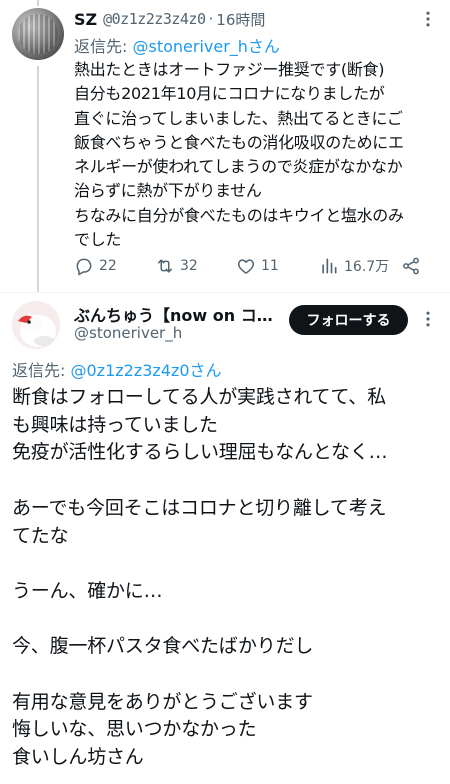  What do you see at coordinates (95, 266) in the screenshot?
I see `reply-button: 22` at bounding box center [95, 266].